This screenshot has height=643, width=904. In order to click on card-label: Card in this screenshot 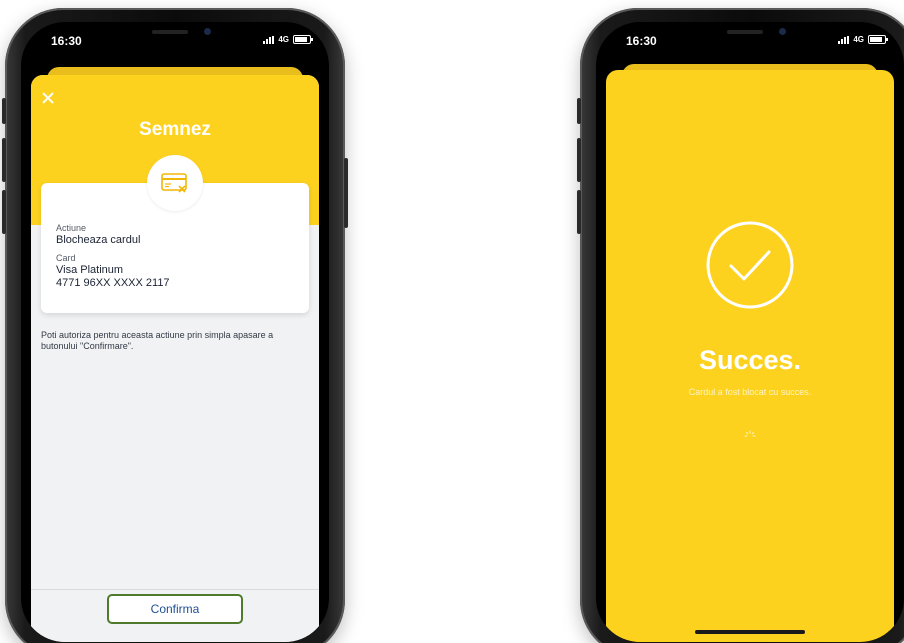, I will do `click(66, 258)`.